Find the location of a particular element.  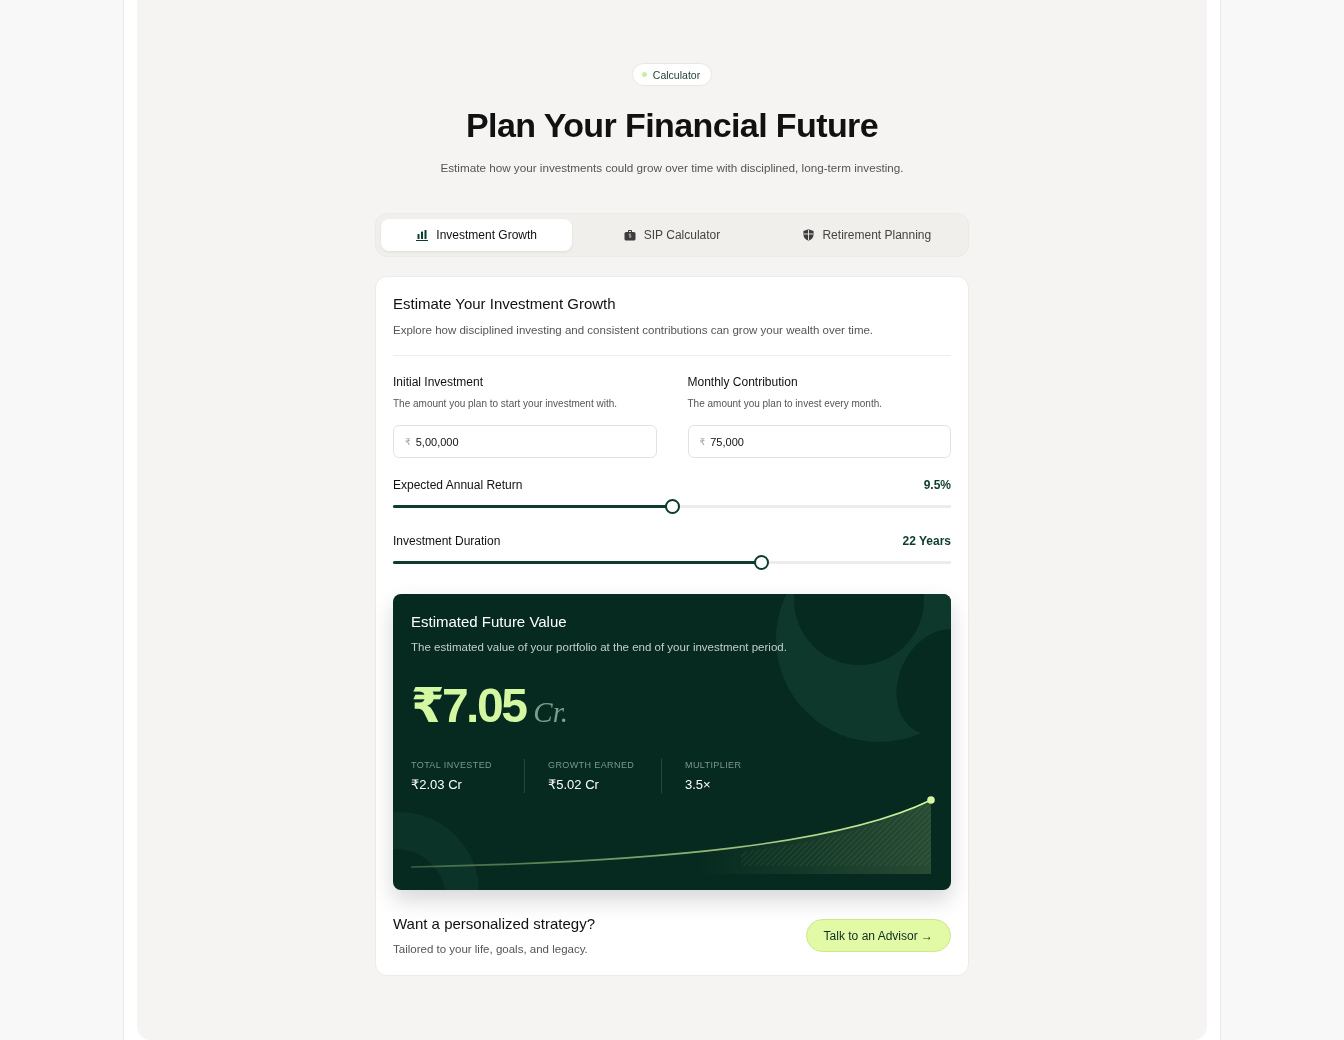

cta-subtitle: Tailored to your life, goals, and legacy. is located at coordinates (491, 949).